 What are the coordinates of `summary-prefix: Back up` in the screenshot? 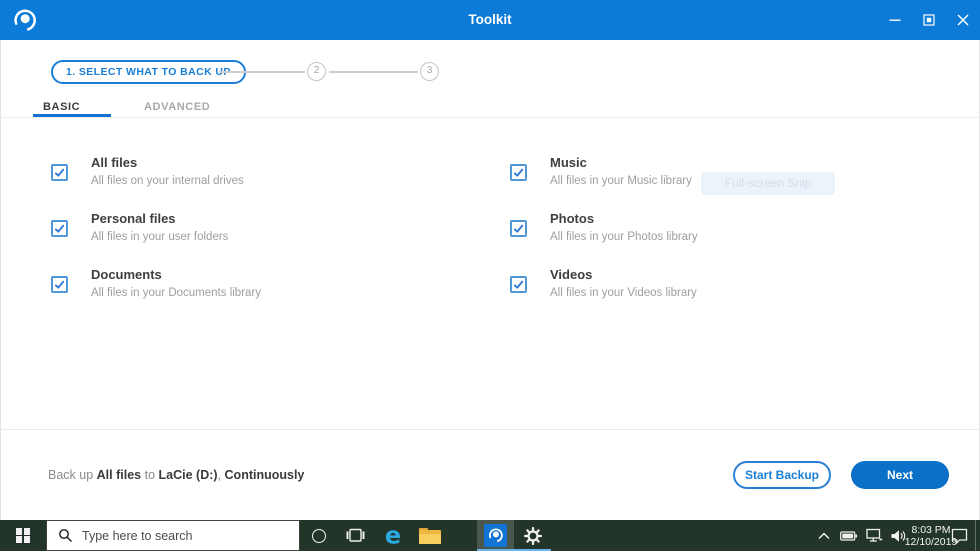 It's located at (71, 475).